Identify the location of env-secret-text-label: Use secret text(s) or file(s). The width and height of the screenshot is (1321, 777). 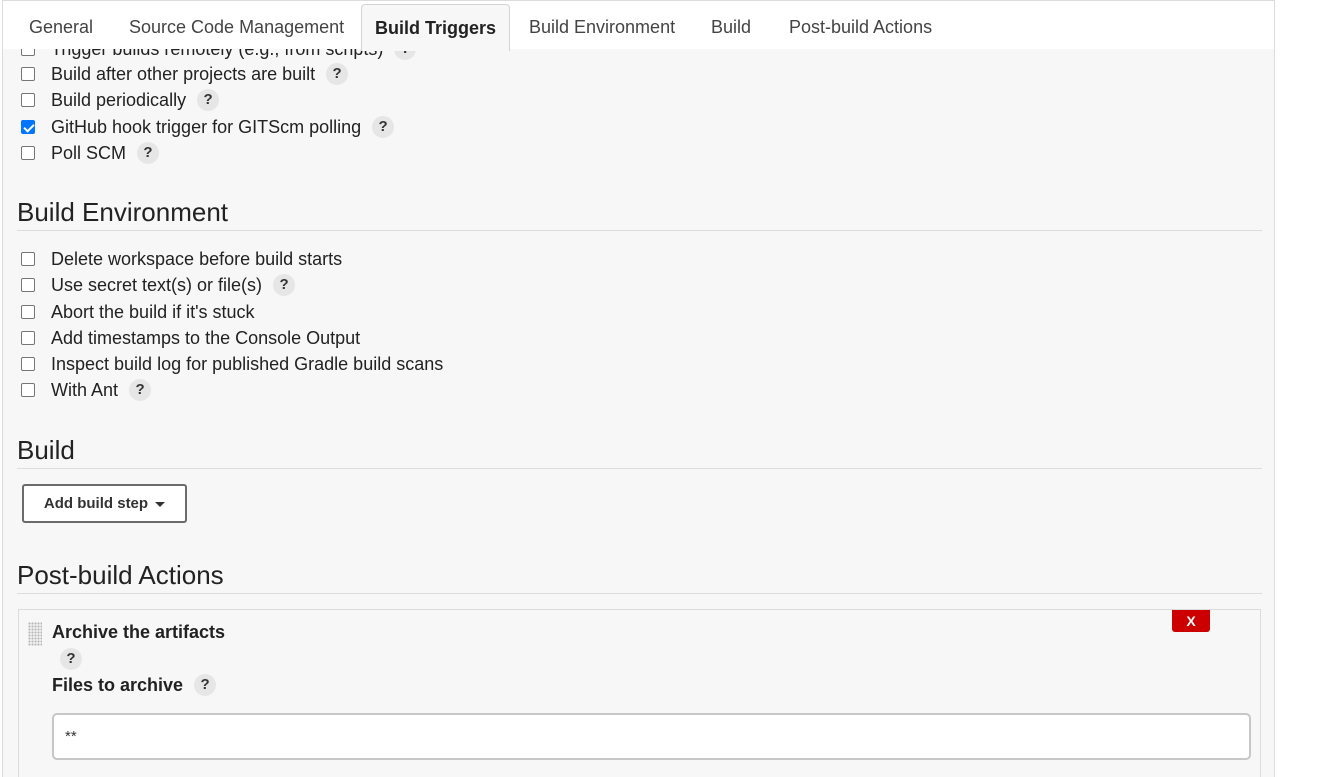
(157, 284).